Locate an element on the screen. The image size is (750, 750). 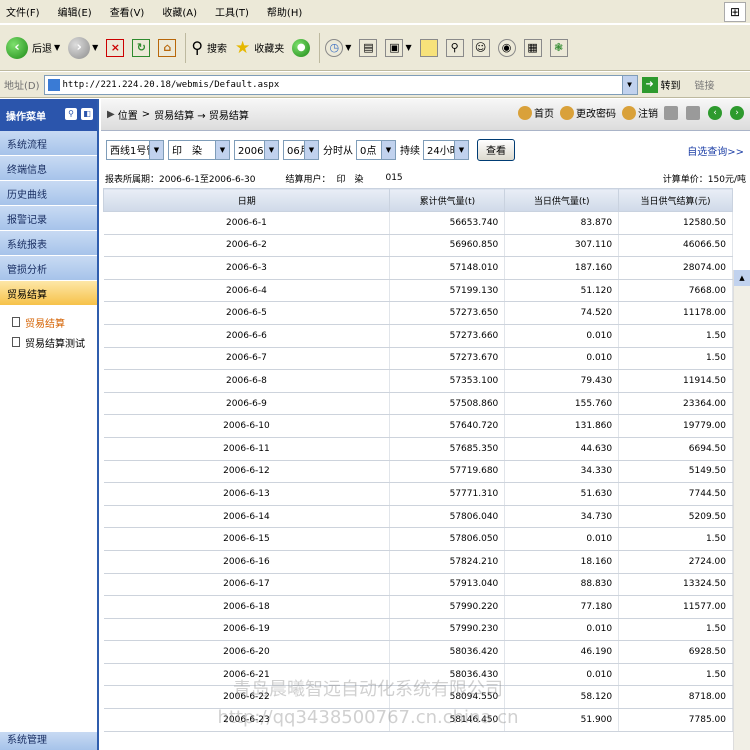
cell-cumulative: 57913.040 is located at coordinates (447, 585).